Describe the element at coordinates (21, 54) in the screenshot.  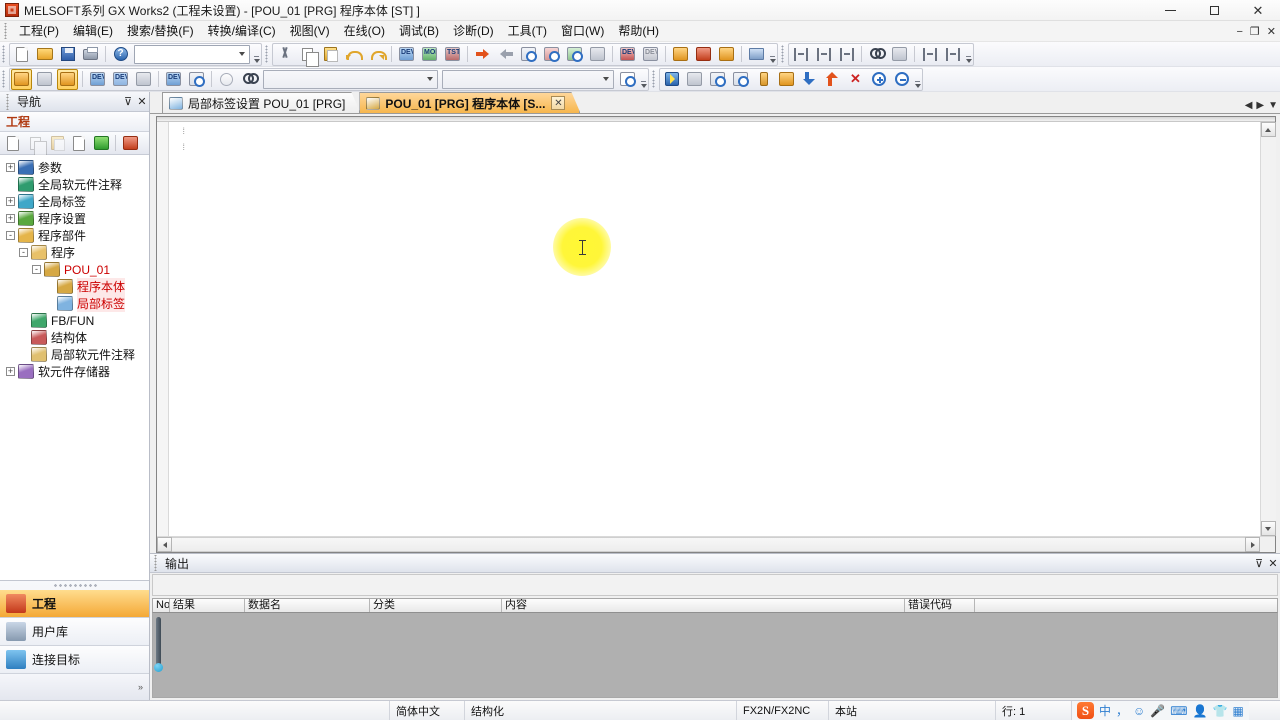
I see `new-project-icon` at that location.